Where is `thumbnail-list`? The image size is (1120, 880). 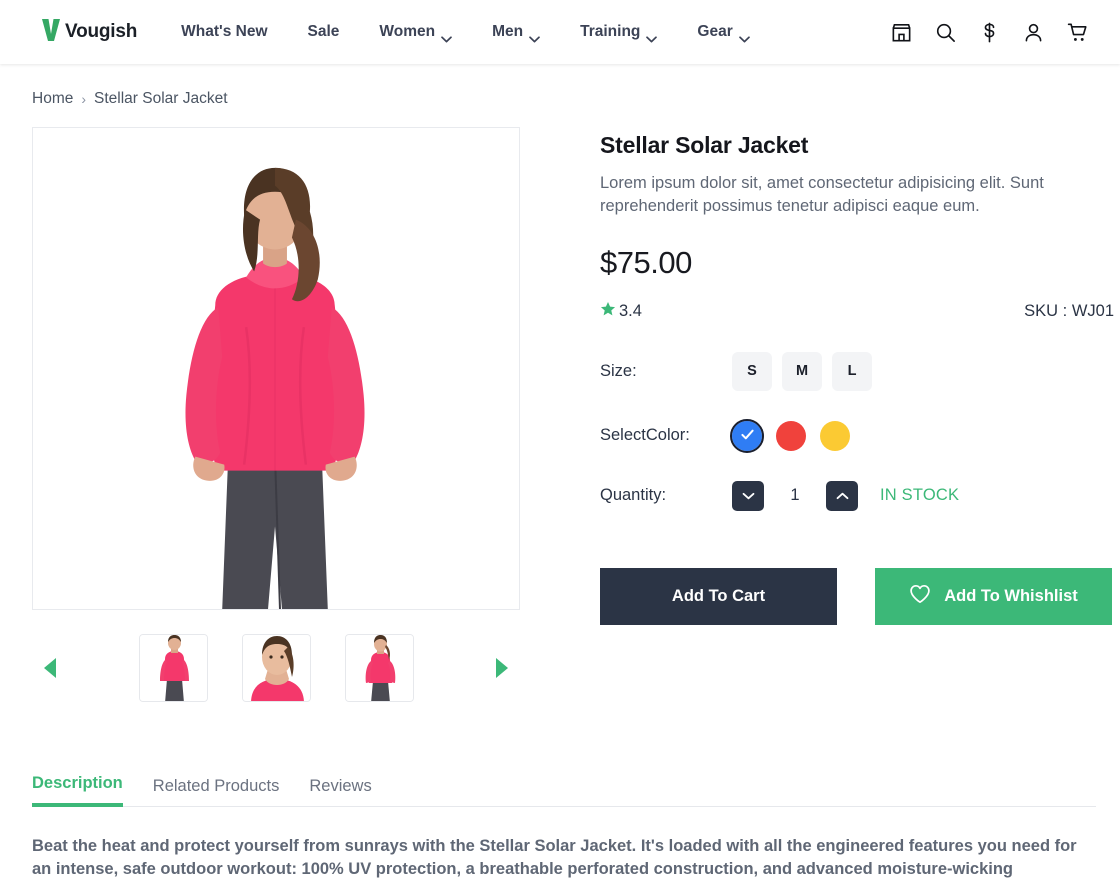 thumbnail-list is located at coordinates (276, 668).